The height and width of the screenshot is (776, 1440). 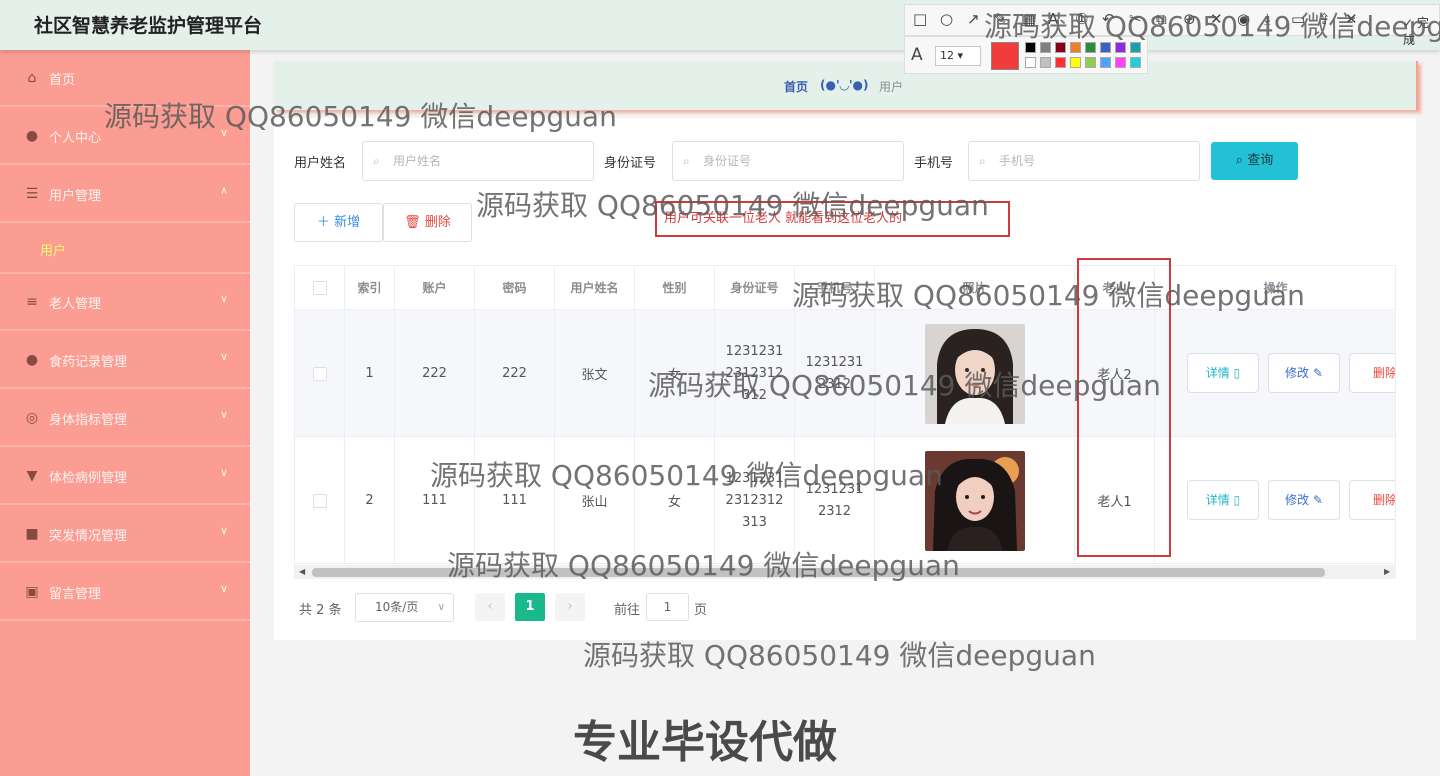 I want to click on table-horizontal-scrollbar: ◀ ▶, so click(x=845, y=572).